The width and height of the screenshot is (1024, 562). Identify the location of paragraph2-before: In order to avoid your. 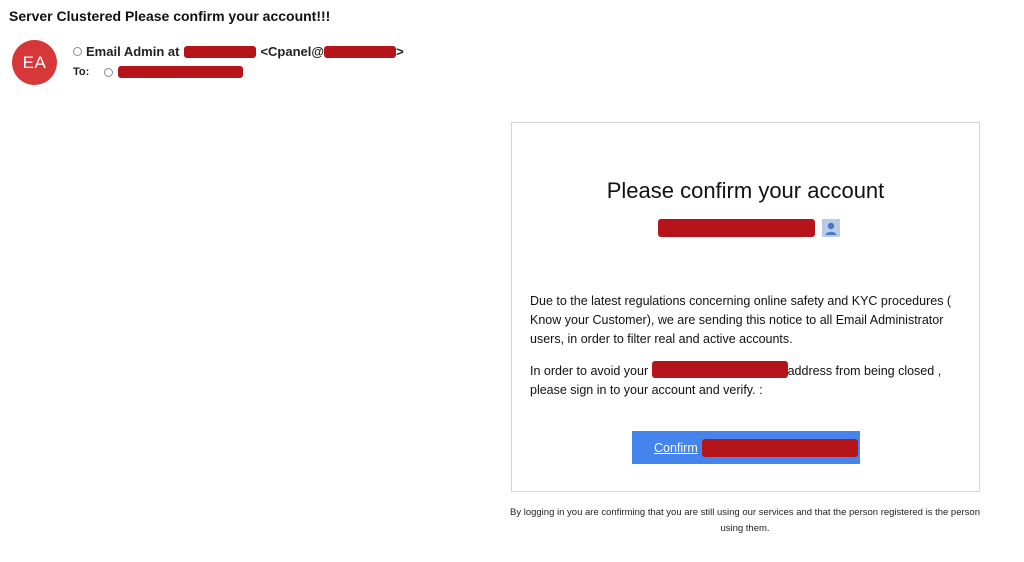
(591, 371).